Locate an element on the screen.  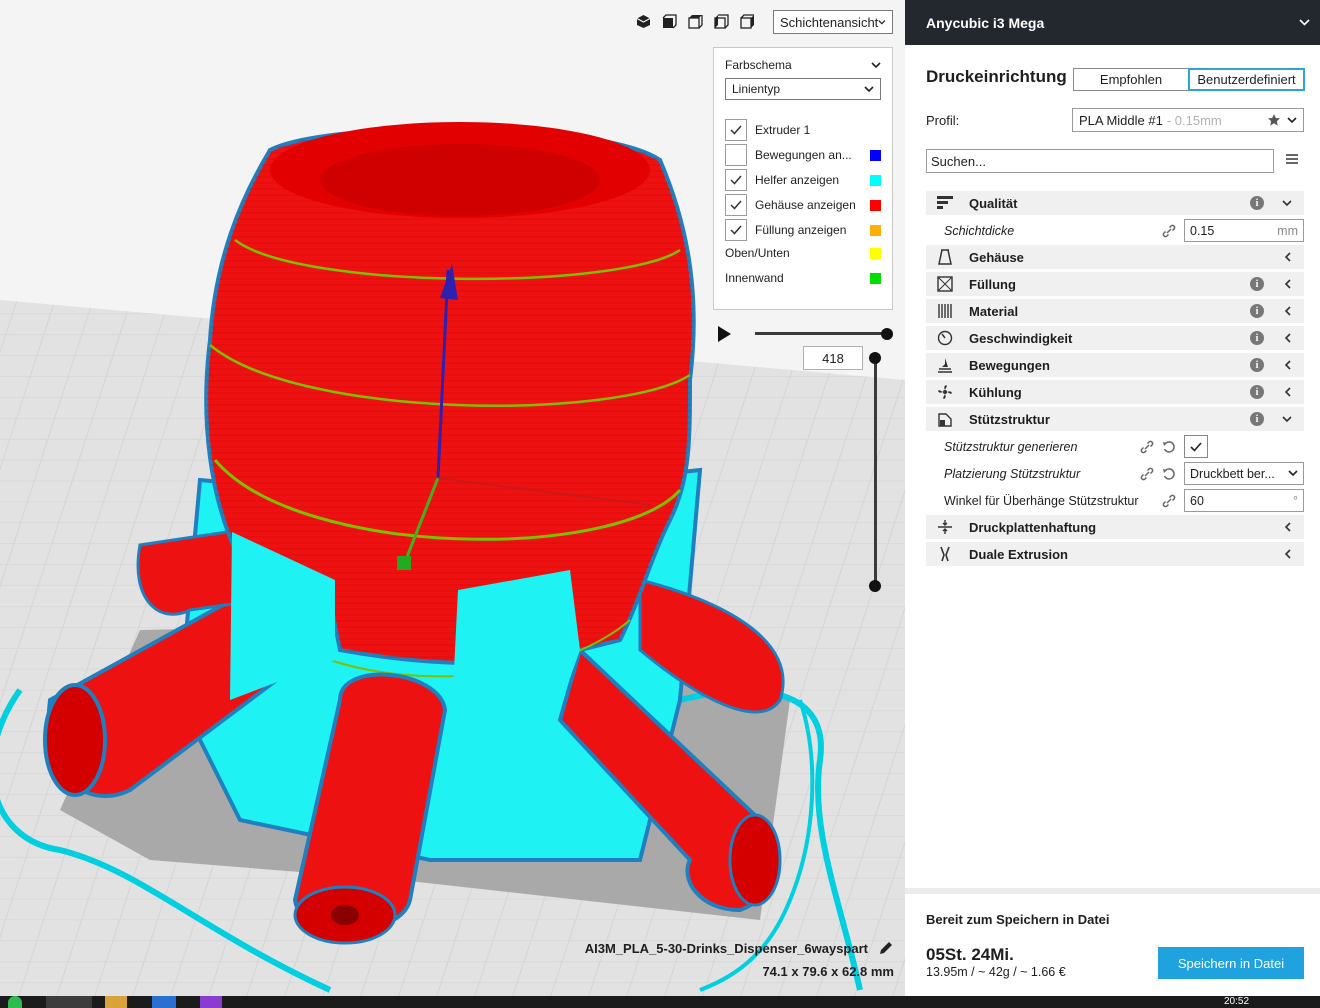
object-dimensions: 74.1 x 79.6 x 62.8 mm is located at coordinates (828, 971).